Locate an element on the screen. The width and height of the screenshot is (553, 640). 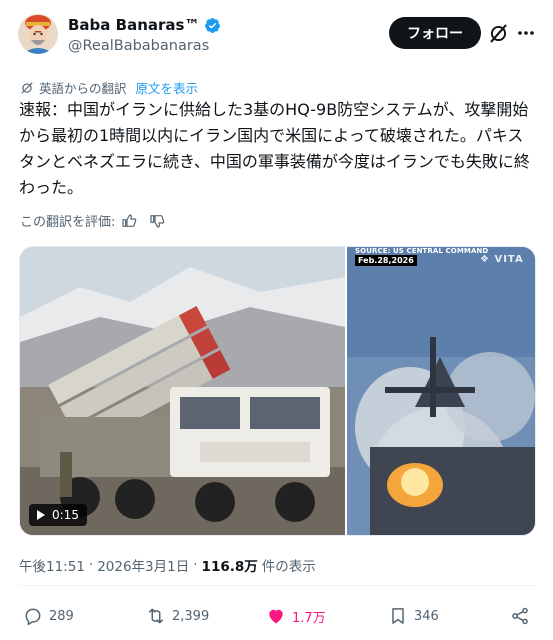
post-time: 午後11:51 is located at coordinates (52, 565).